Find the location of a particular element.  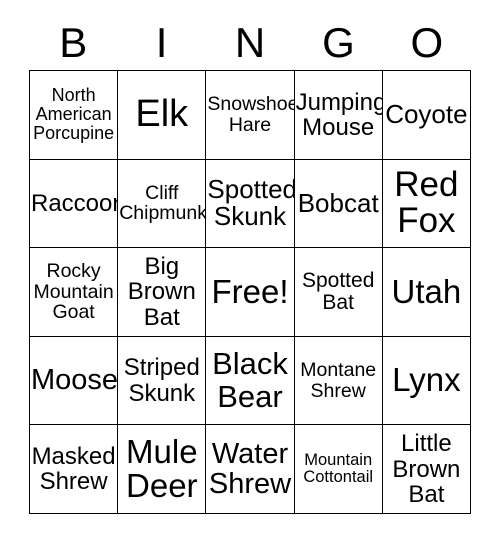

bingo-cell: Spotted Bat is located at coordinates (338, 292).